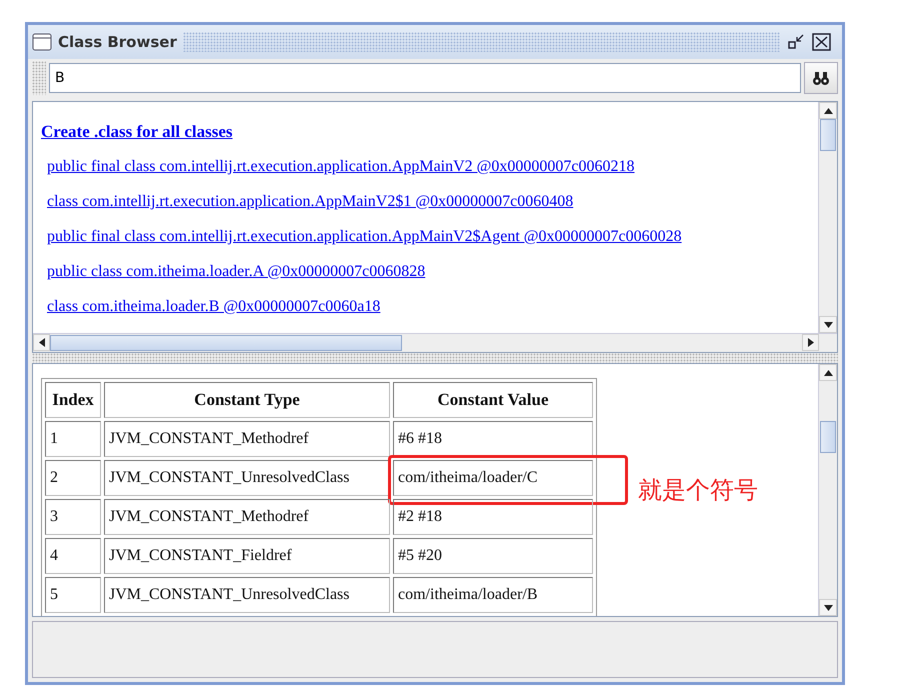 This screenshot has width=914, height=695. What do you see at coordinates (425, 78) in the screenshot?
I see `search-field: B` at bounding box center [425, 78].